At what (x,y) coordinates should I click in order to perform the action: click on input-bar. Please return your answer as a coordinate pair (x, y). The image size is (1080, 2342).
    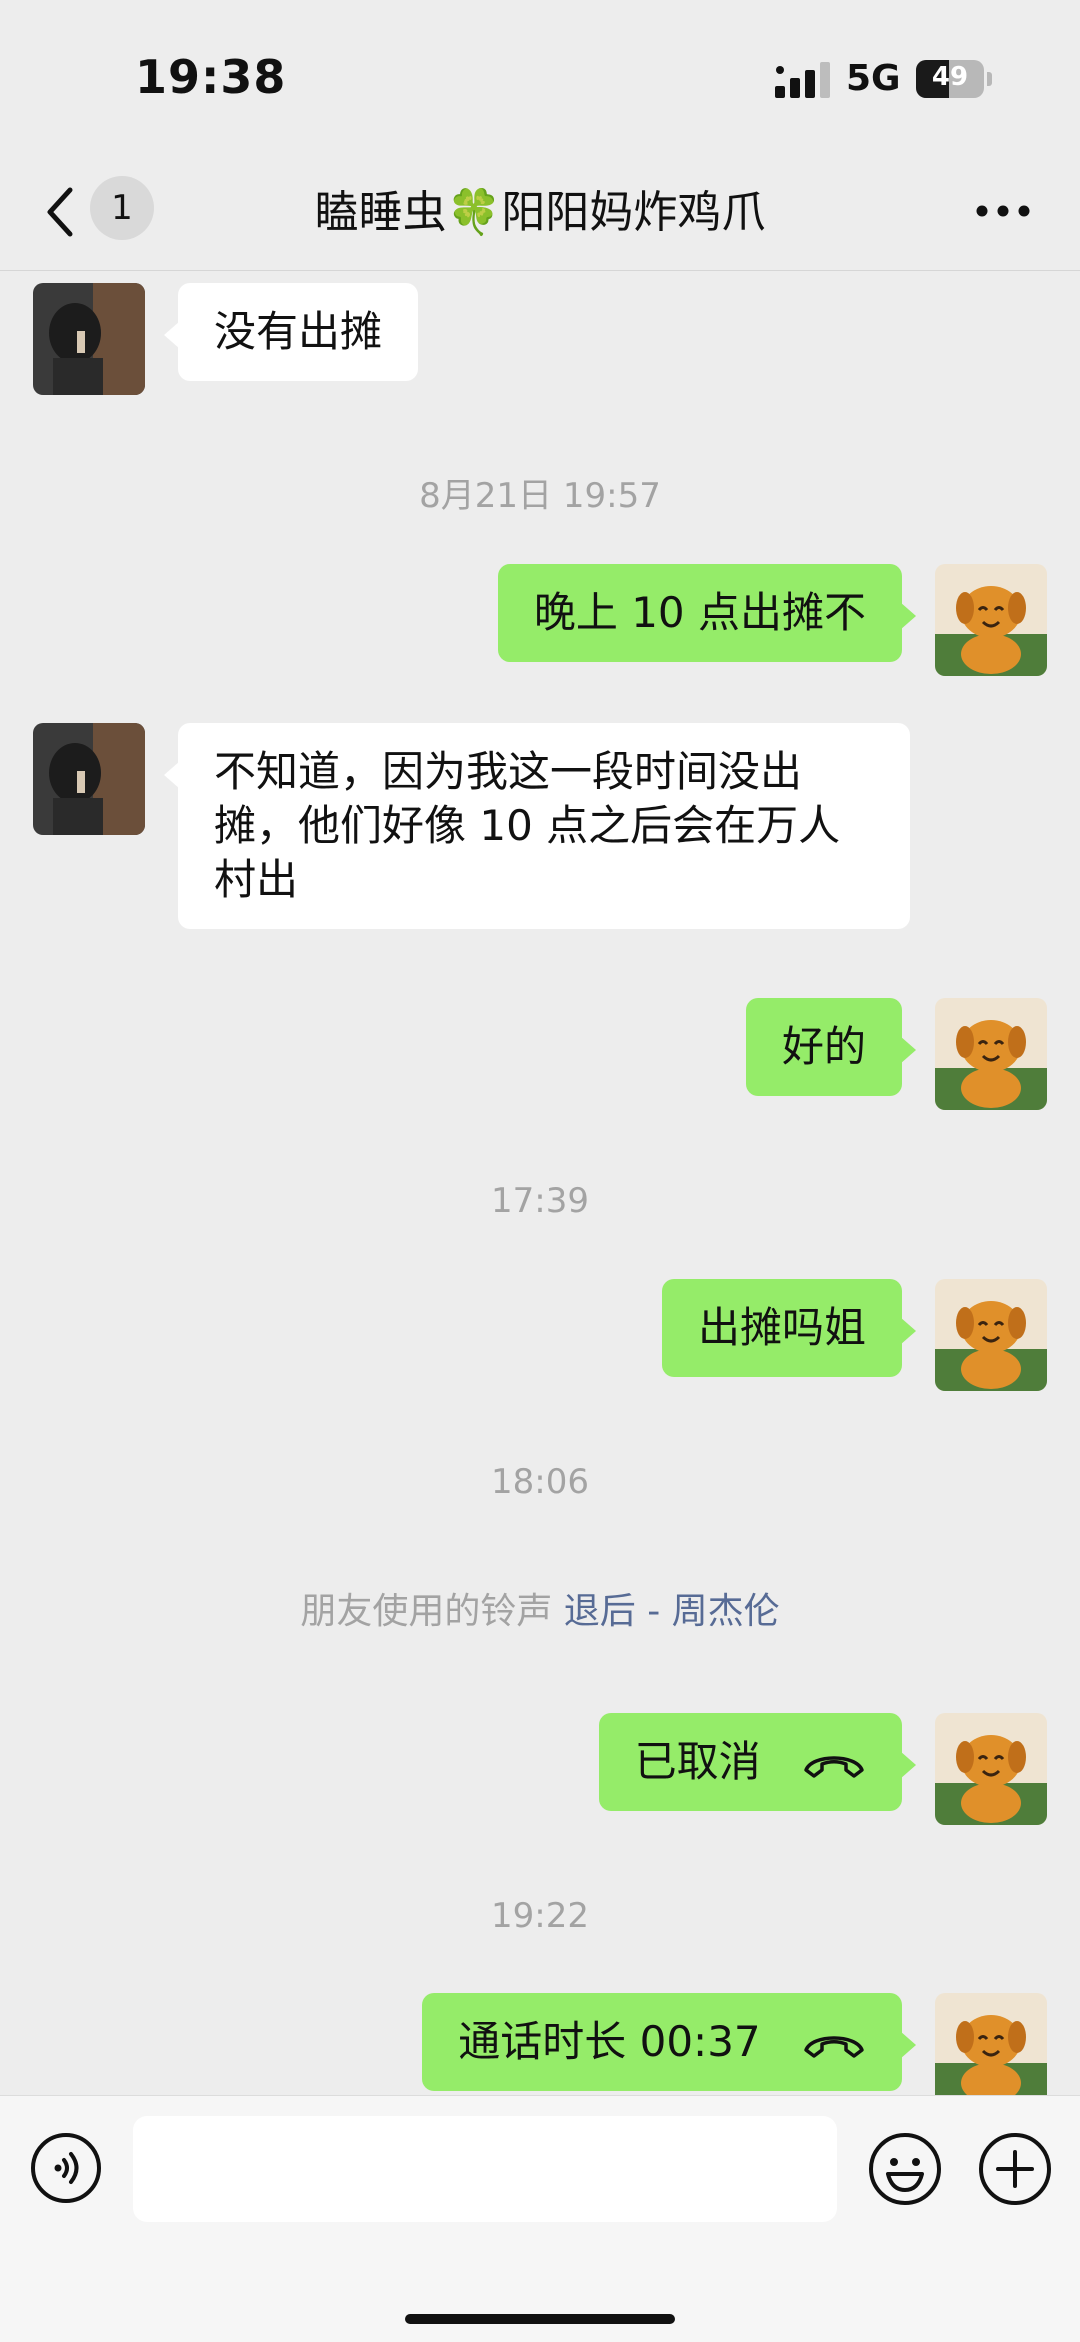
    Looking at the image, I should click on (540, 2218).